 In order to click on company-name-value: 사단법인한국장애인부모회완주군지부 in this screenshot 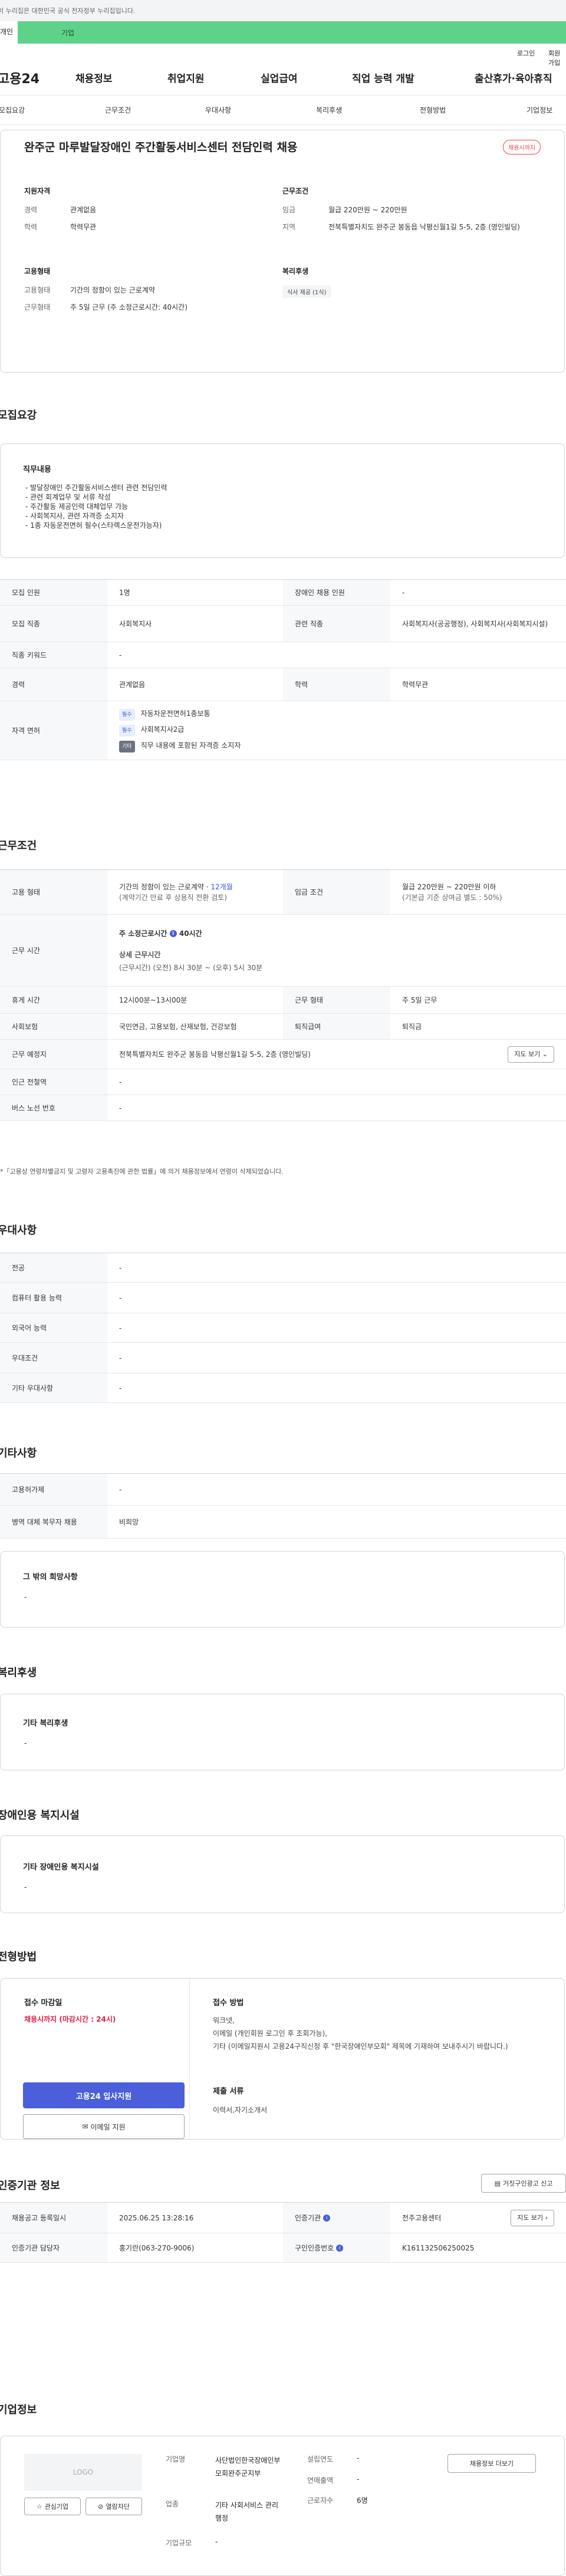, I will do `click(248, 2467)`.